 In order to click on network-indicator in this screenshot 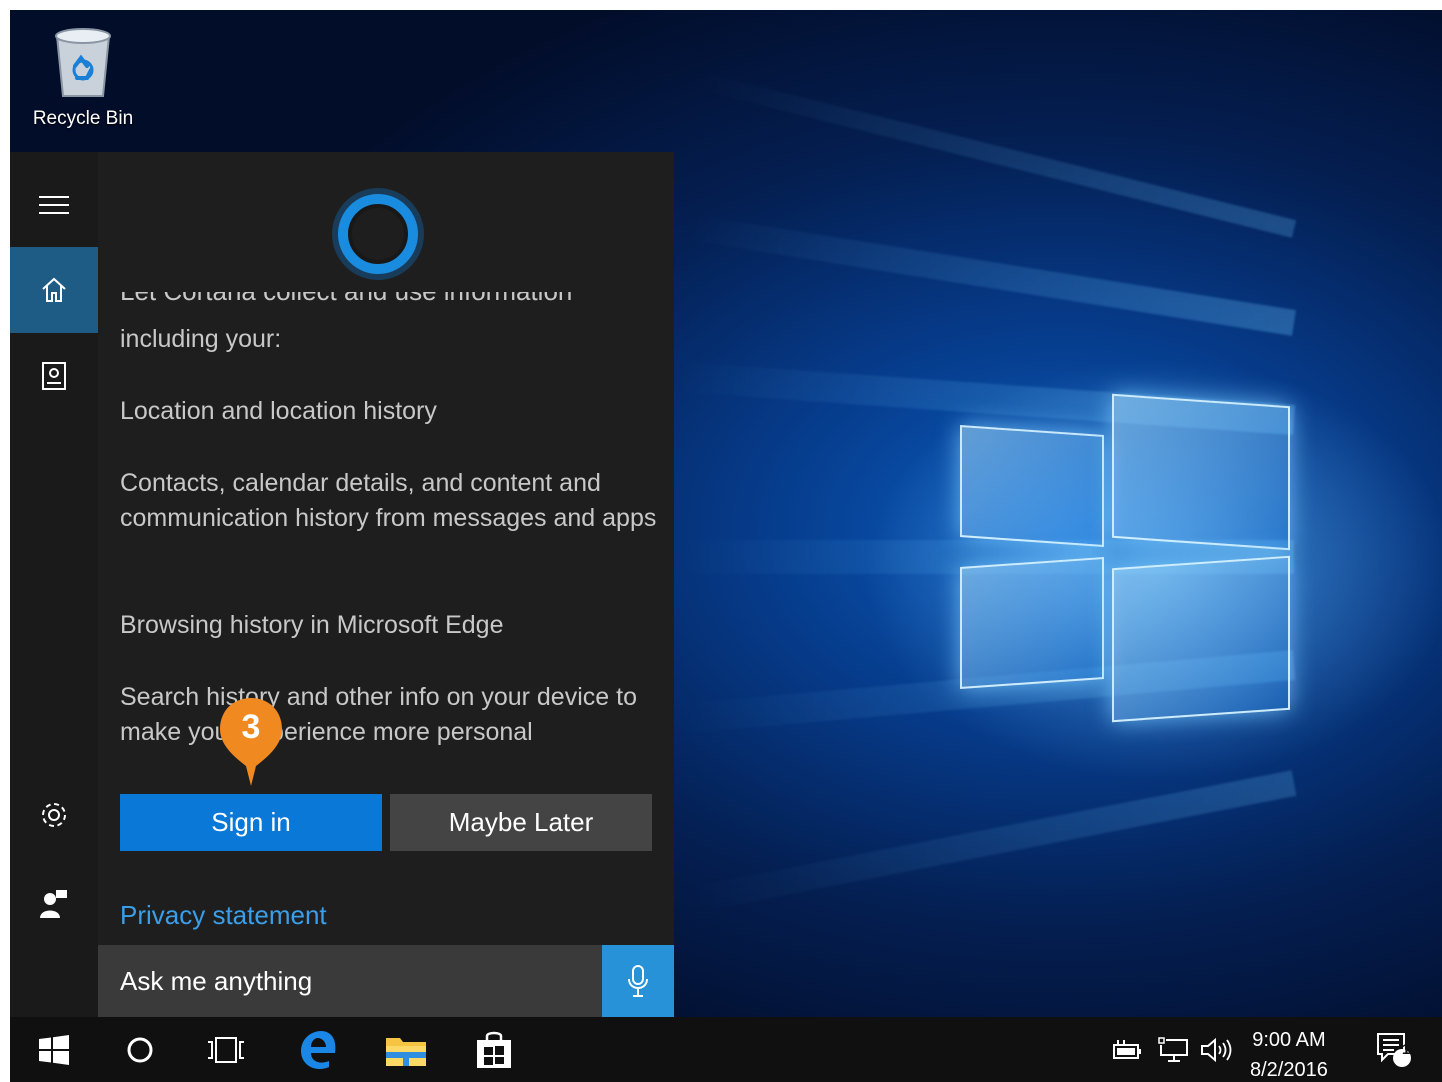, I will do `click(1174, 1049)`.